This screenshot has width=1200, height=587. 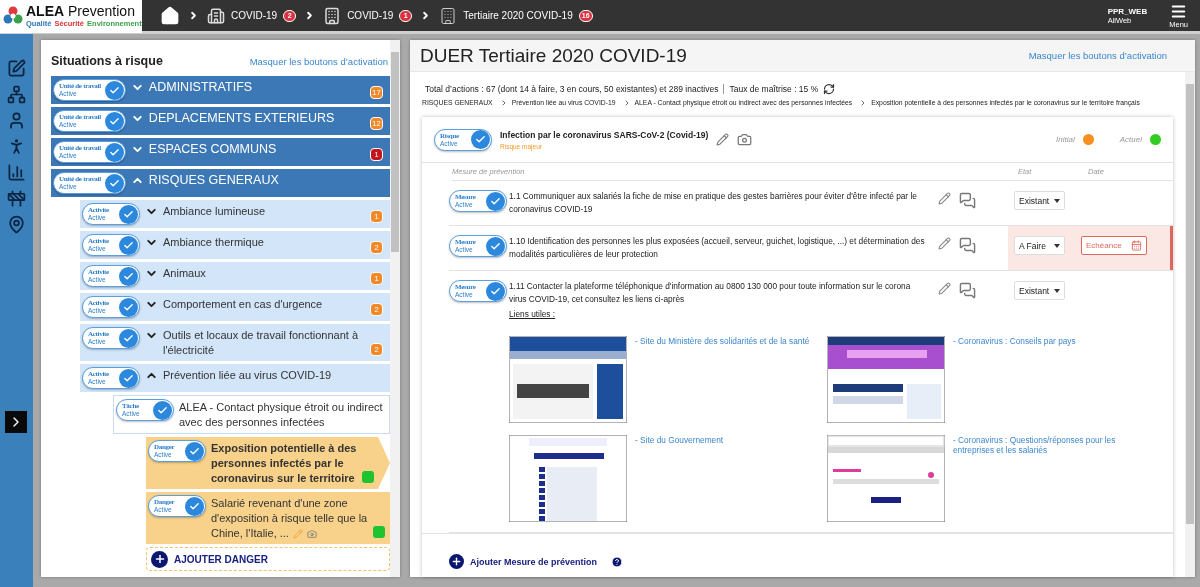 I want to click on refresh-icon, so click(x=829, y=89).